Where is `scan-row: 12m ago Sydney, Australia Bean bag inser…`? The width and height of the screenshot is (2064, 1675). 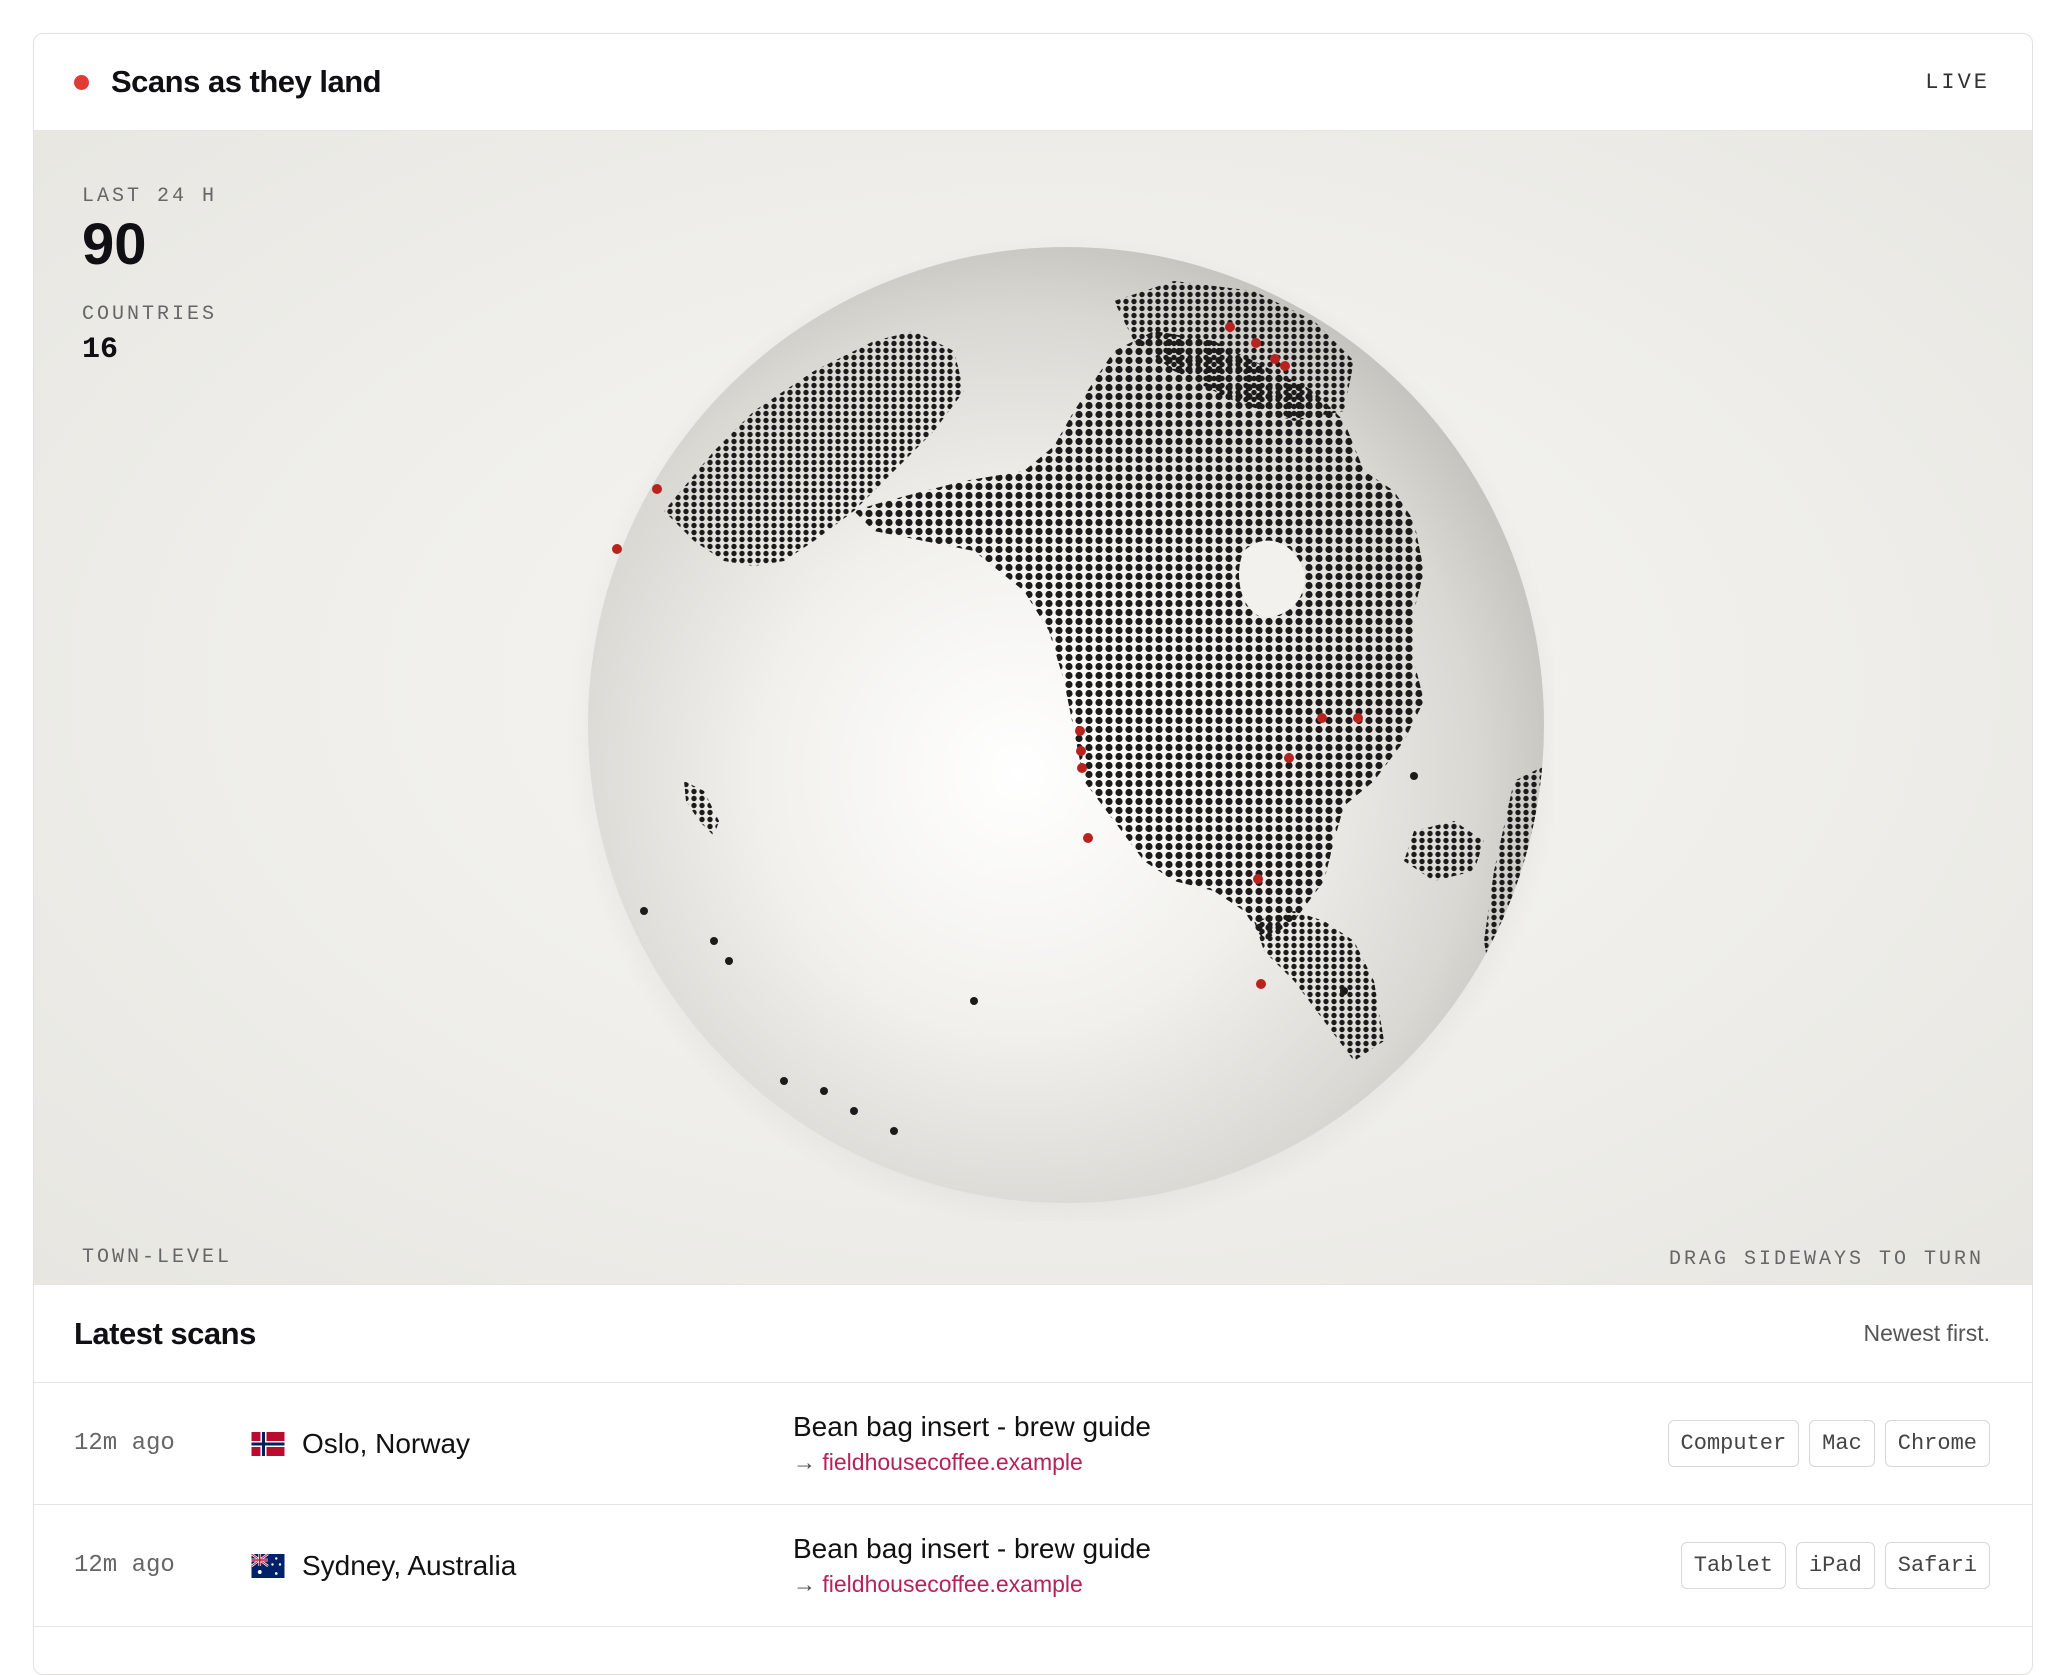 scan-row: 12m ago Sydney, Australia Bean bag inser… is located at coordinates (1033, 1566).